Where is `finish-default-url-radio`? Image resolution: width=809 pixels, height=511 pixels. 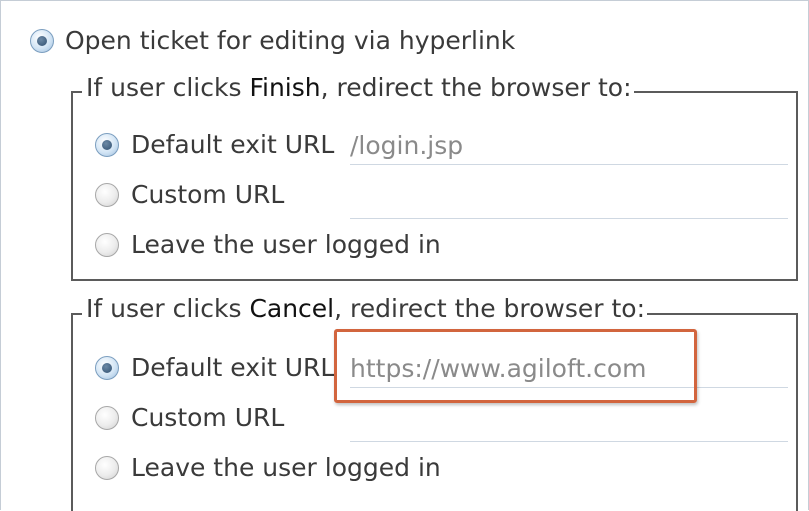 finish-default-url-radio is located at coordinates (107, 145).